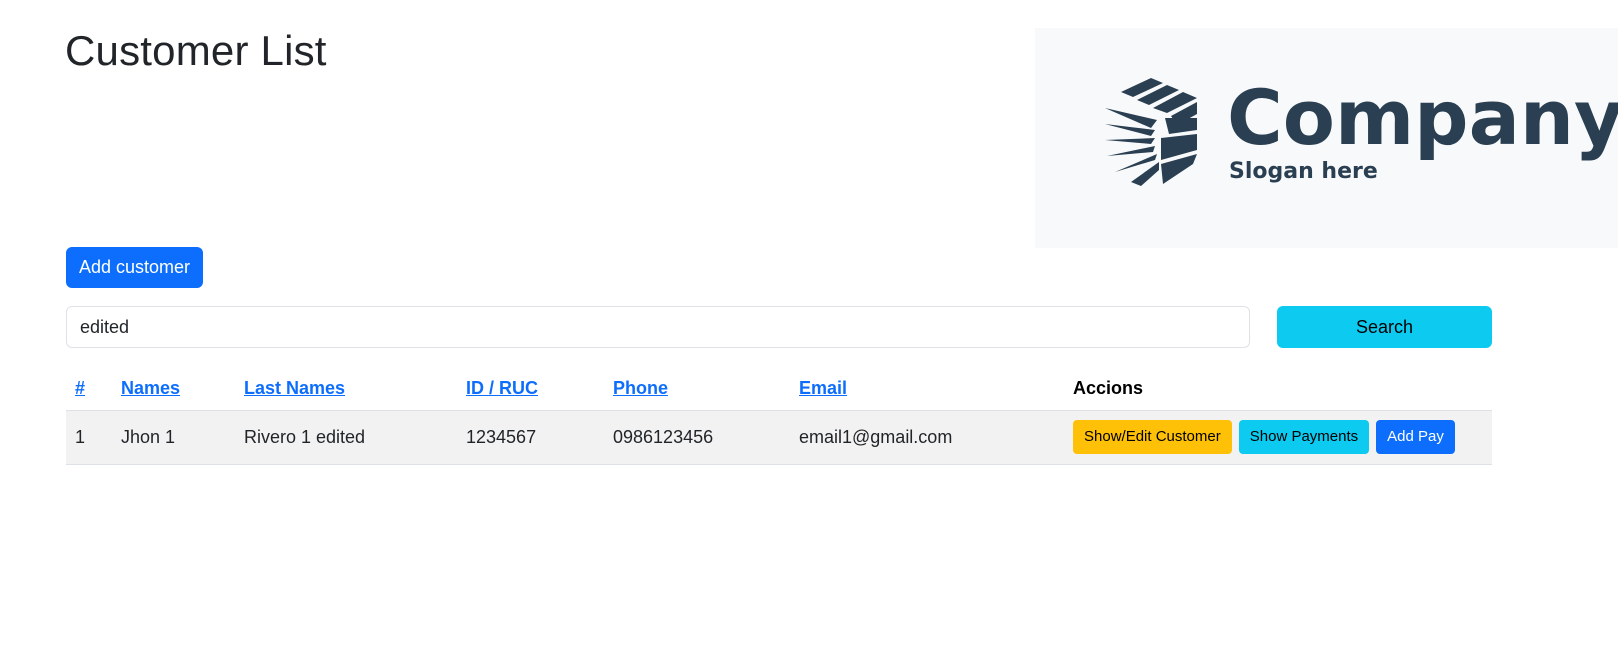 Image resolution: width=1618 pixels, height=657 pixels. Describe the element at coordinates (1384, 327) in the screenshot. I see `search-button: Search` at that location.